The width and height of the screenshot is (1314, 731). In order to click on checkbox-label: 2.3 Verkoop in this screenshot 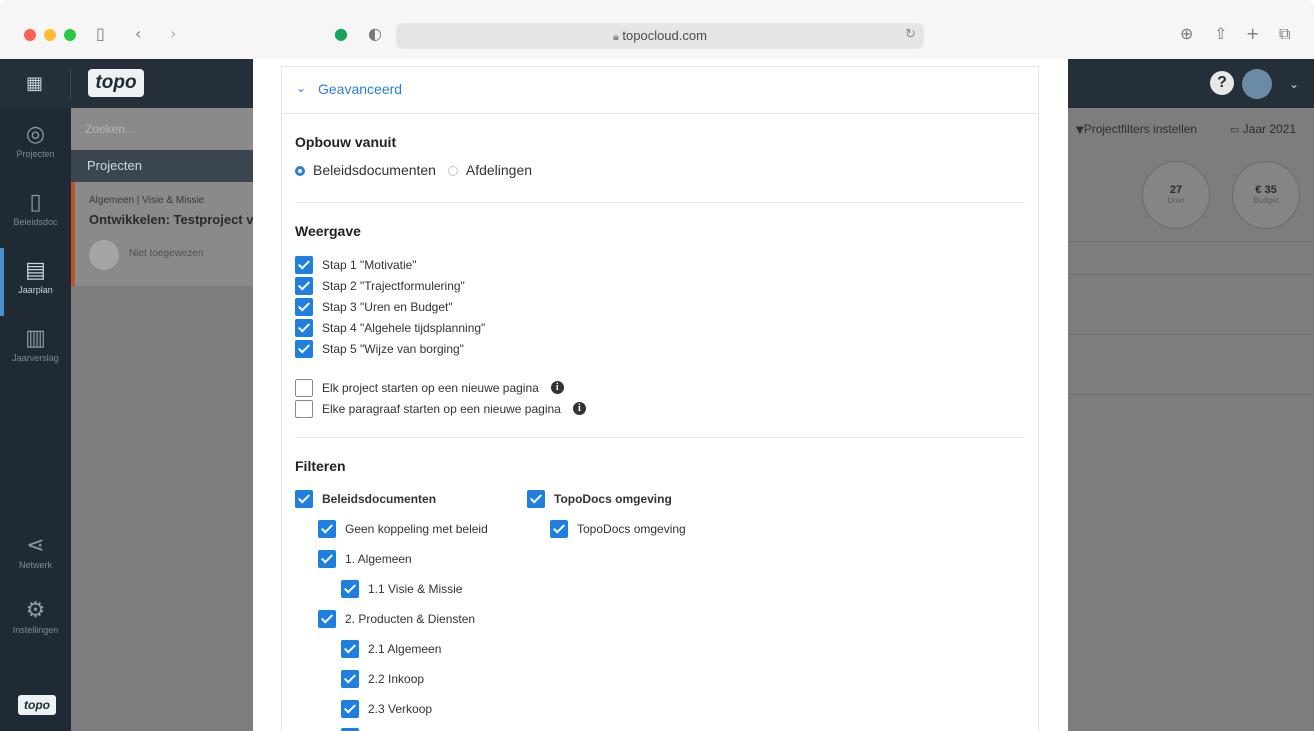, I will do `click(400, 708)`.